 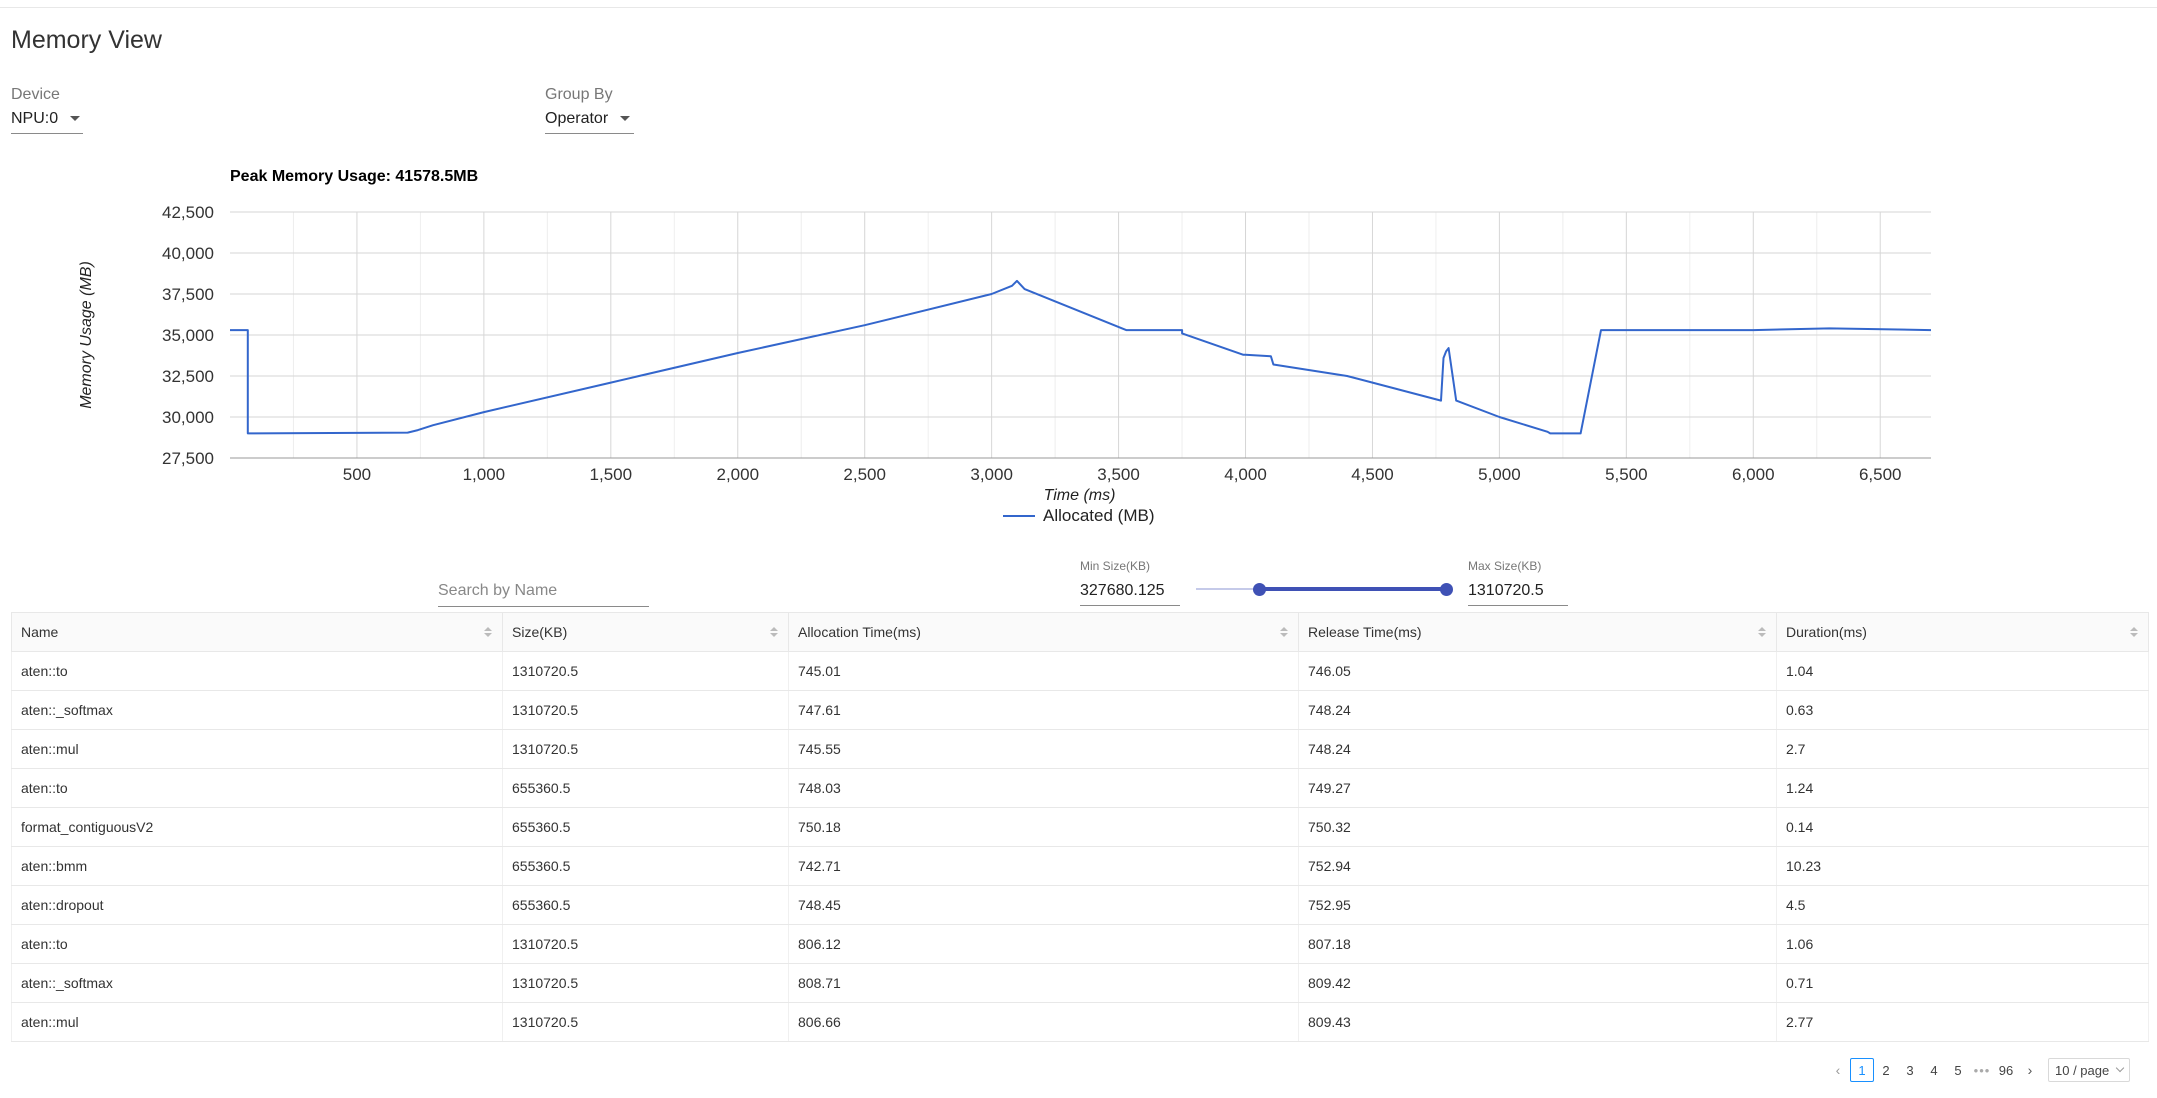 What do you see at coordinates (1043, 944) in the screenshot?
I see `cell-allocation-time: 806.12` at bounding box center [1043, 944].